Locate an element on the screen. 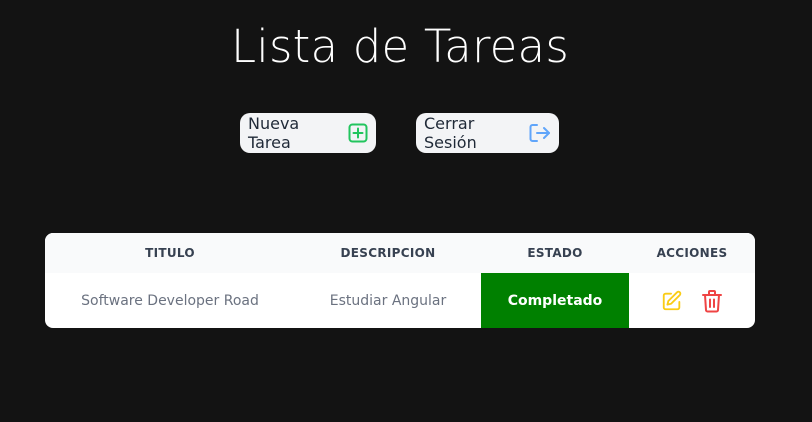 The width and height of the screenshot is (812, 422). column-header-descripcion: DESCRIPCION is located at coordinates (388, 253).